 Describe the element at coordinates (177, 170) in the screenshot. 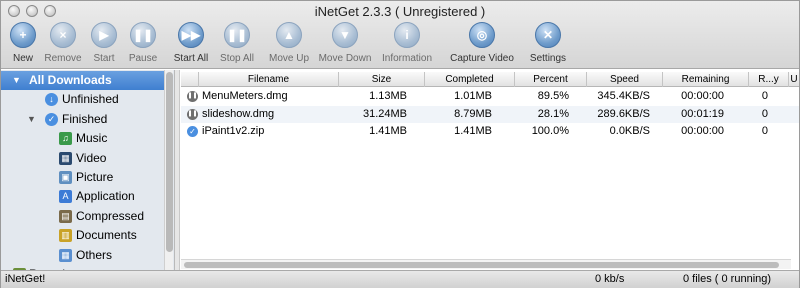

I see `split-view-divider` at that location.